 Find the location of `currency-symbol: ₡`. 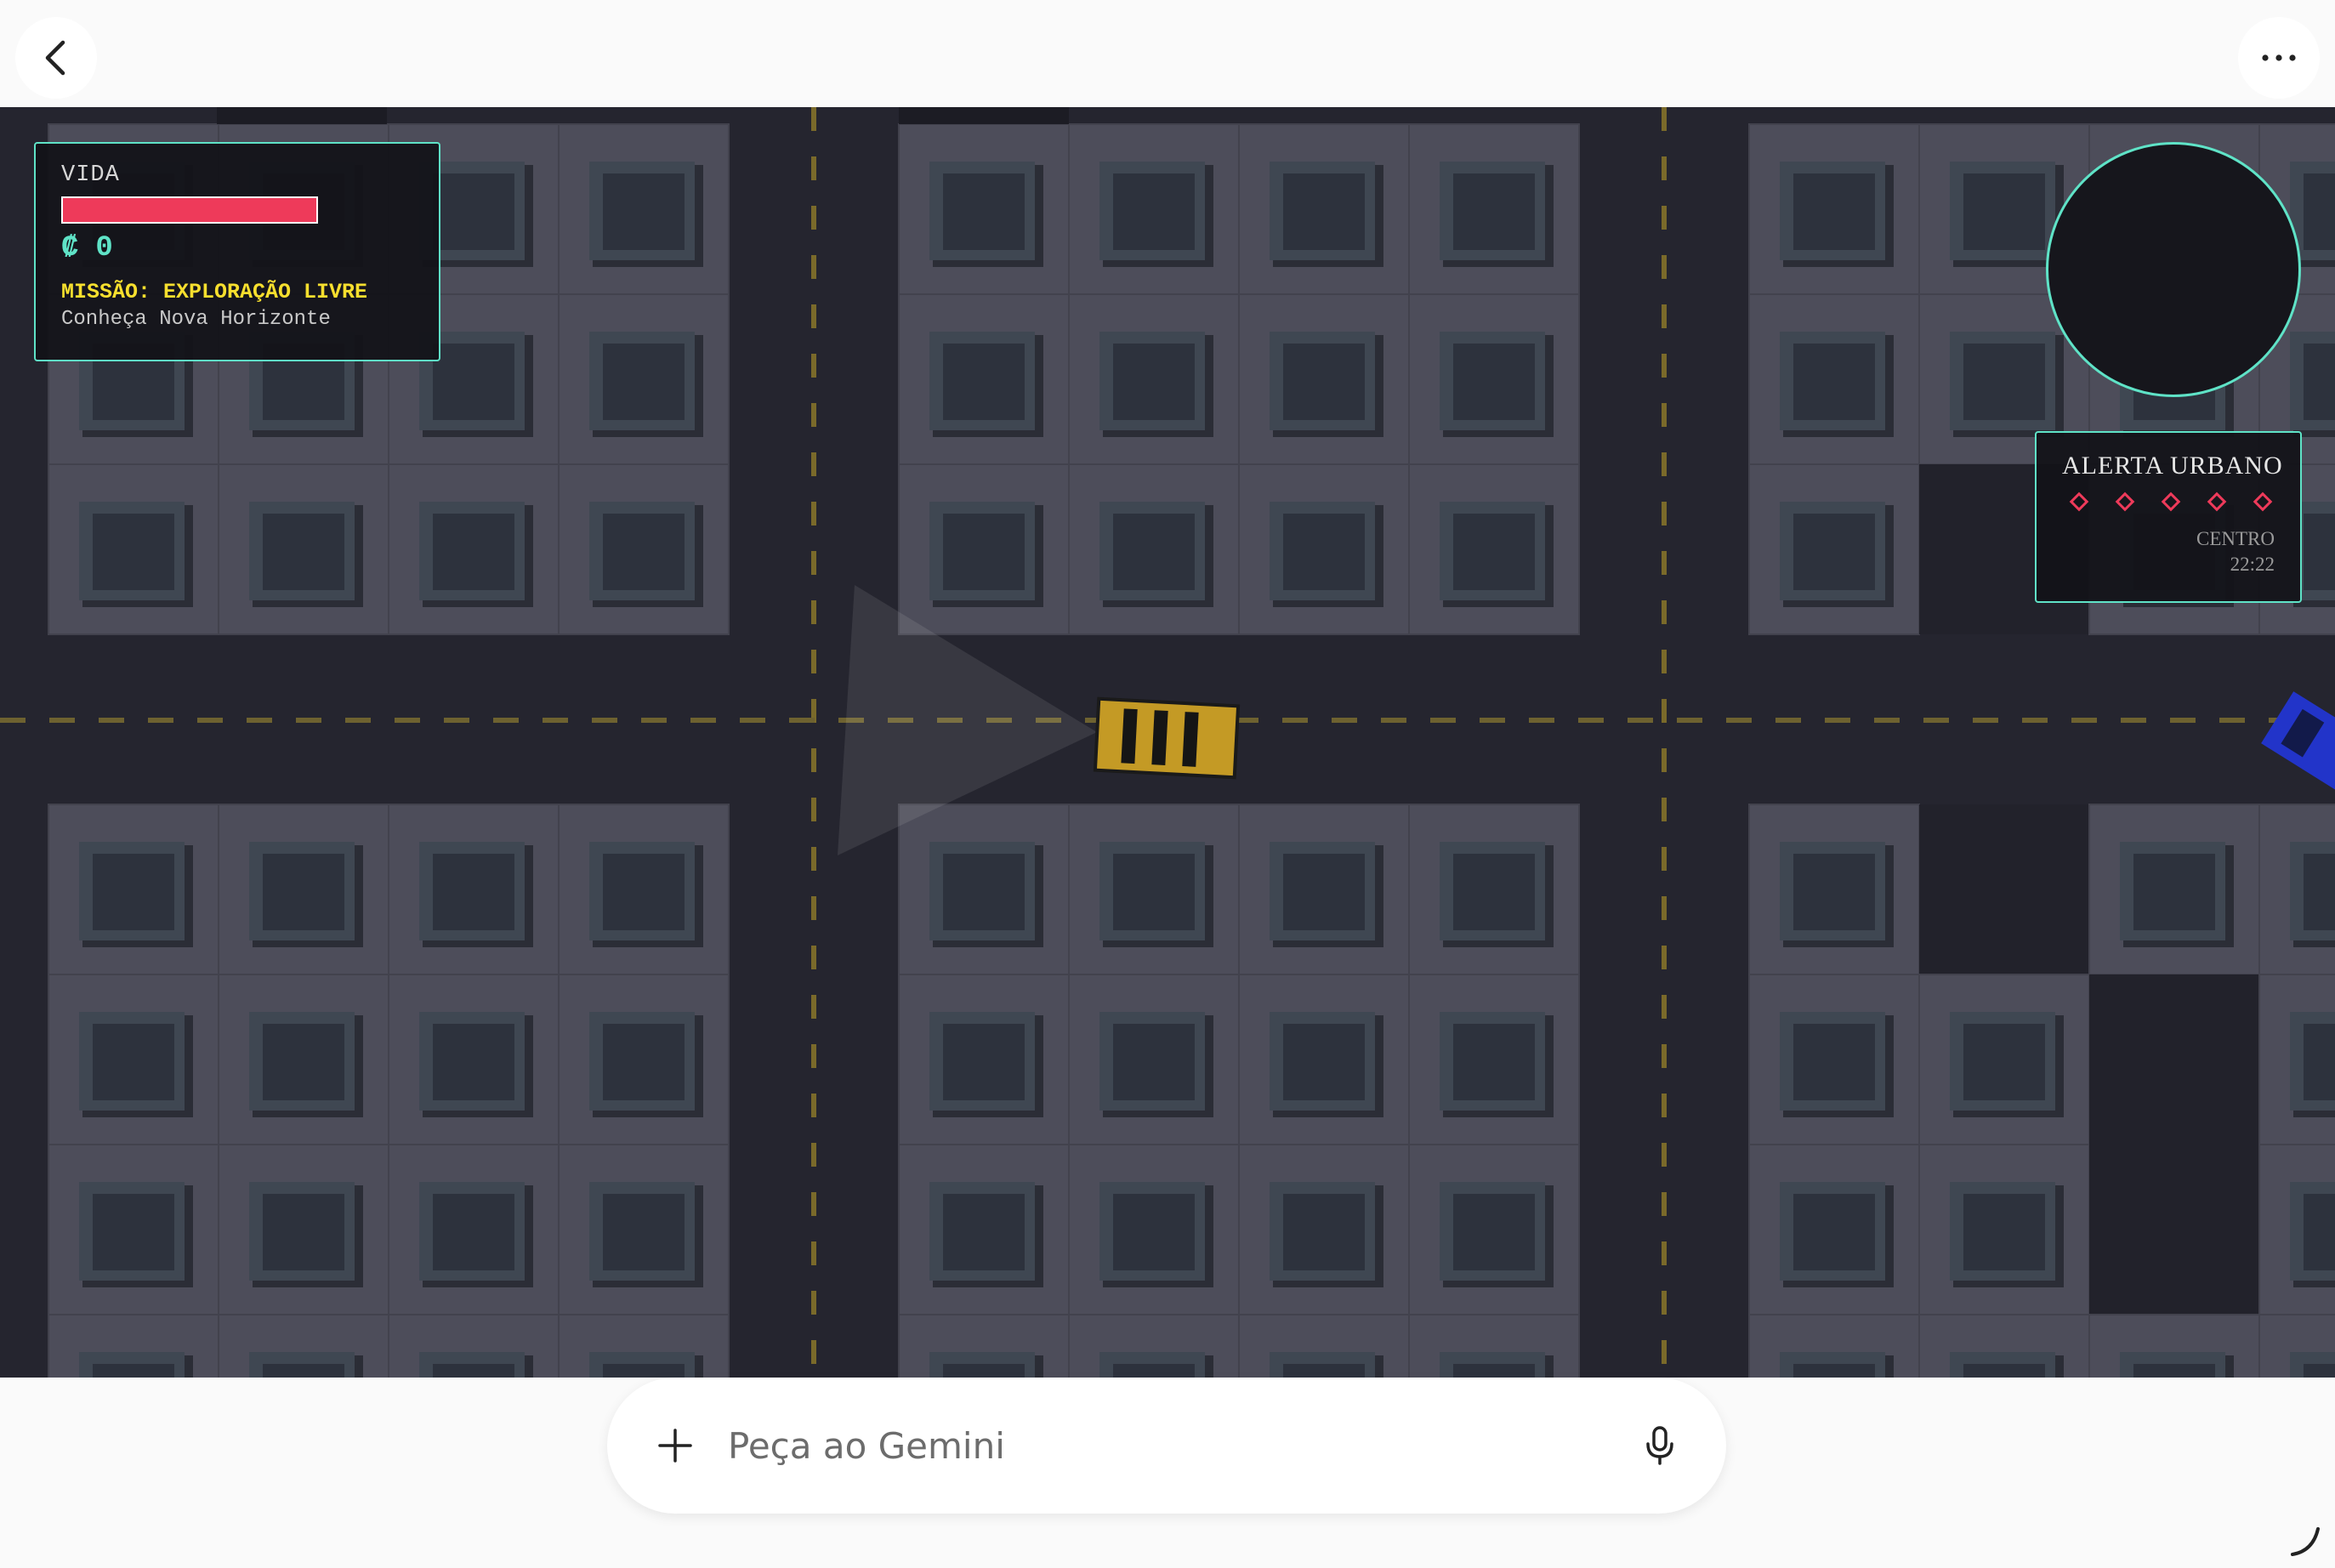

currency-symbol: ₡ is located at coordinates (70, 248).